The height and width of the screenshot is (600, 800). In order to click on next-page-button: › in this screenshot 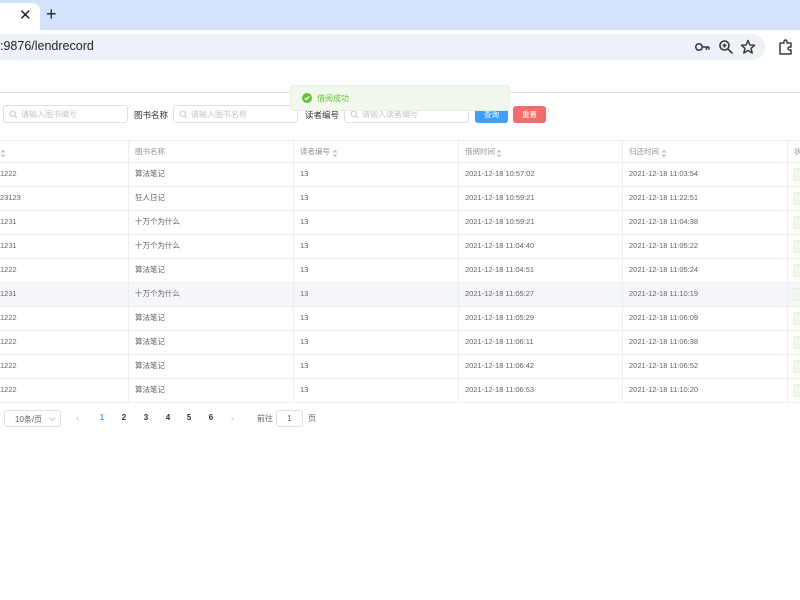, I will do `click(232, 418)`.